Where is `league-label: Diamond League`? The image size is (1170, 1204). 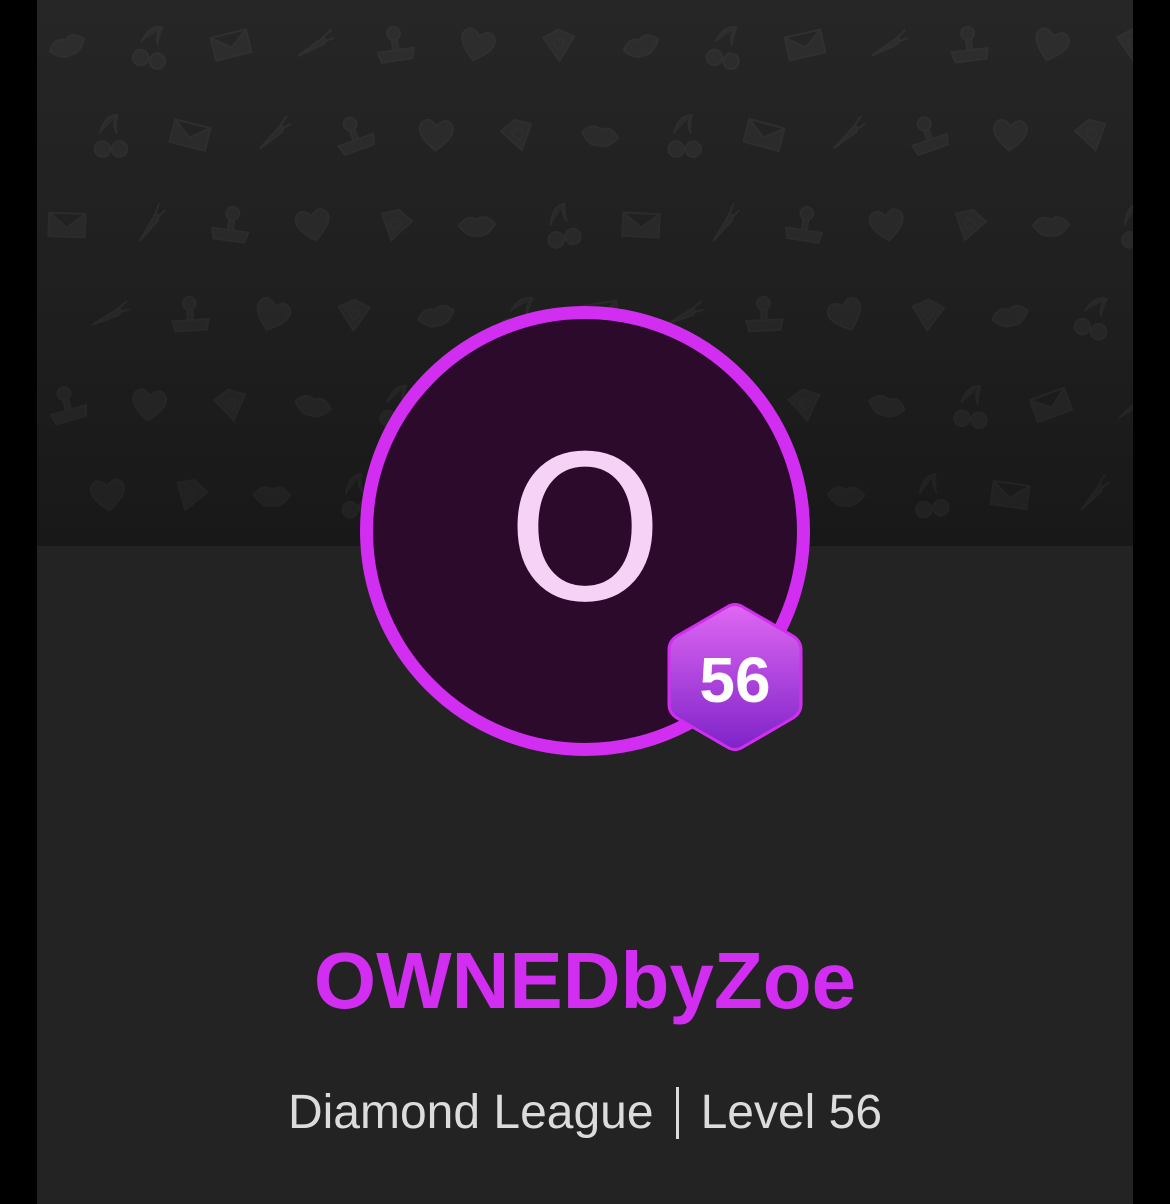 league-label: Diamond League is located at coordinates (470, 1112).